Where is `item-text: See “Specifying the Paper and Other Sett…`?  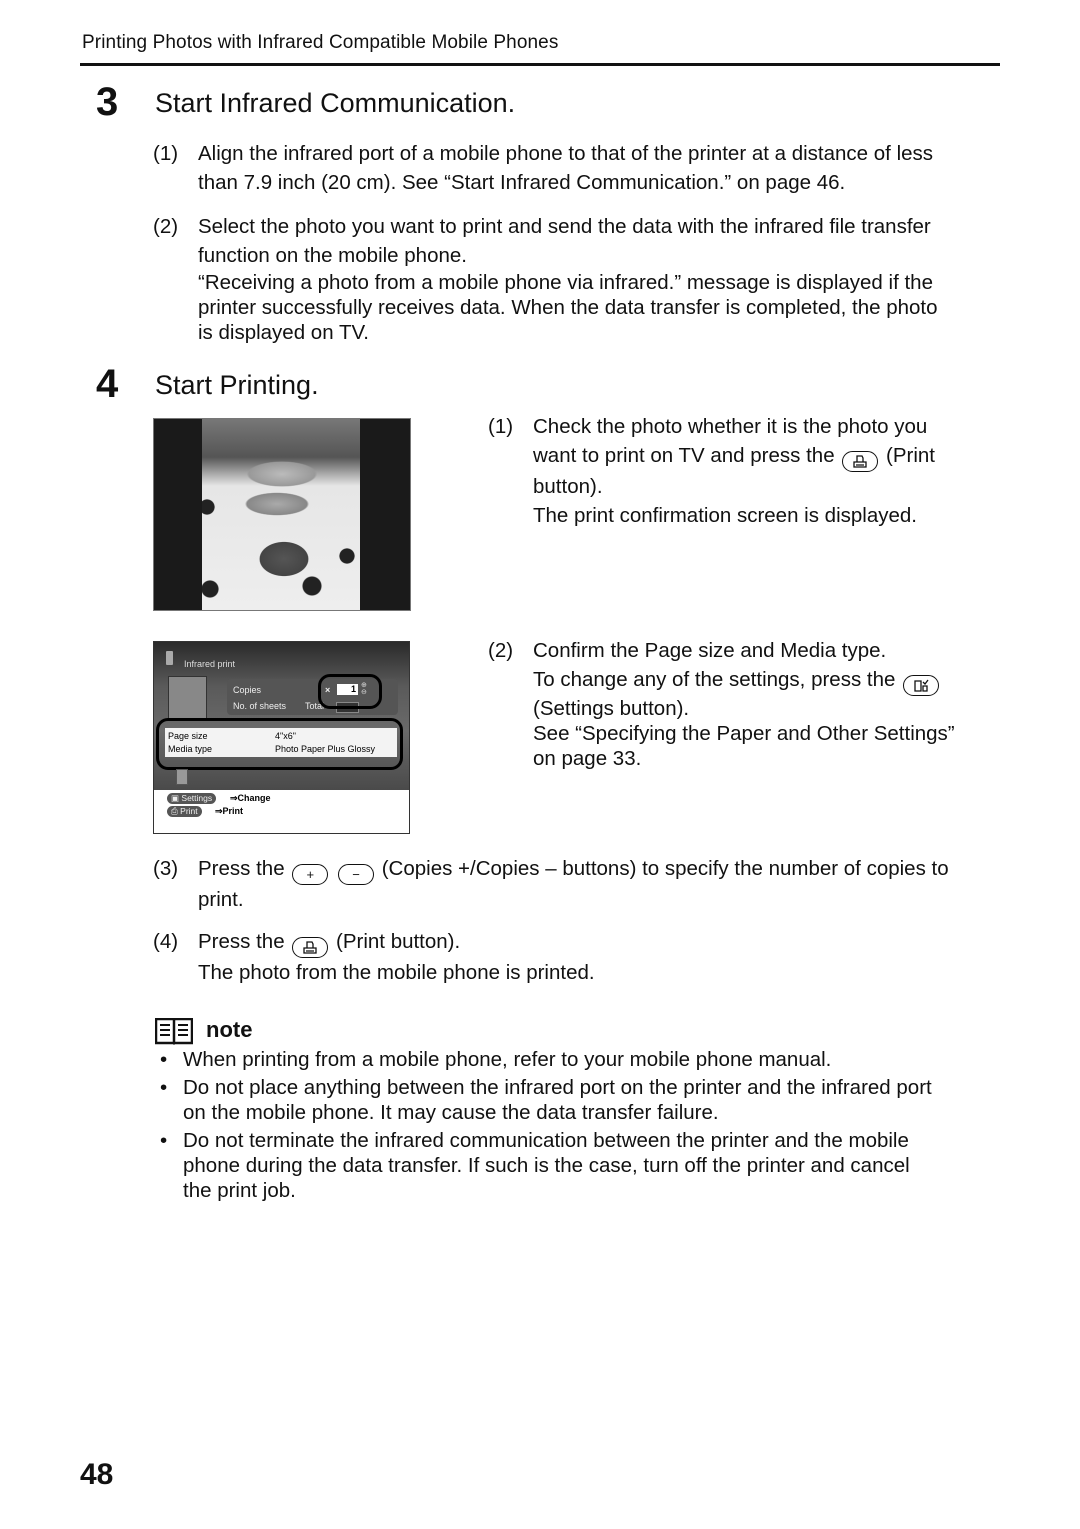 item-text: See “Specifying the Paper and Other Sett… is located at coordinates (744, 733).